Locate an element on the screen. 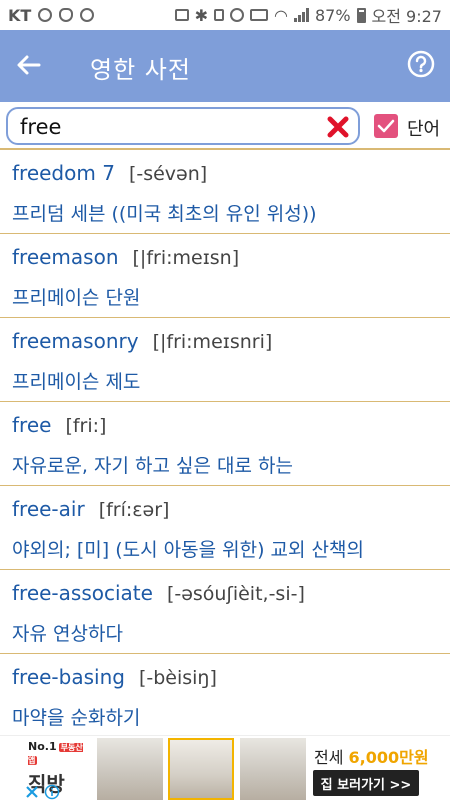 This screenshot has height=800, width=450. headword: freedom 7 is located at coordinates (63, 173).